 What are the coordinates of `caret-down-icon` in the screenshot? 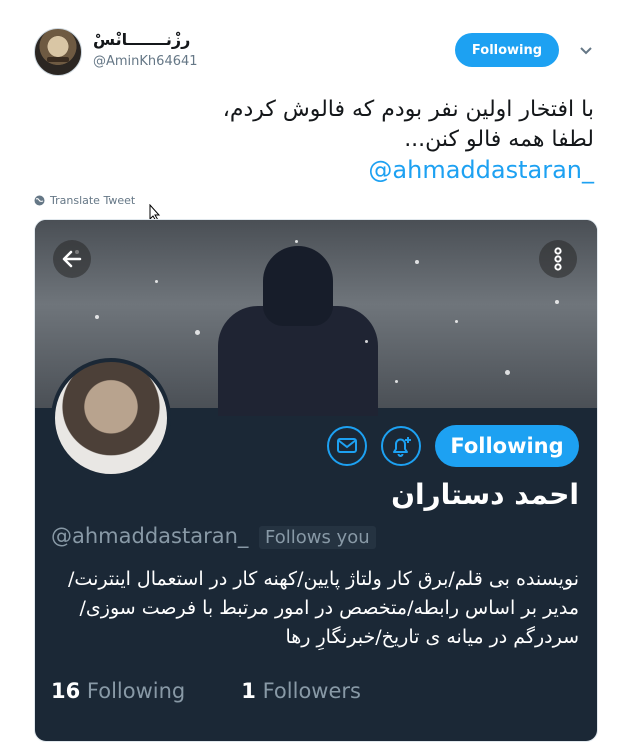 It's located at (586, 50).